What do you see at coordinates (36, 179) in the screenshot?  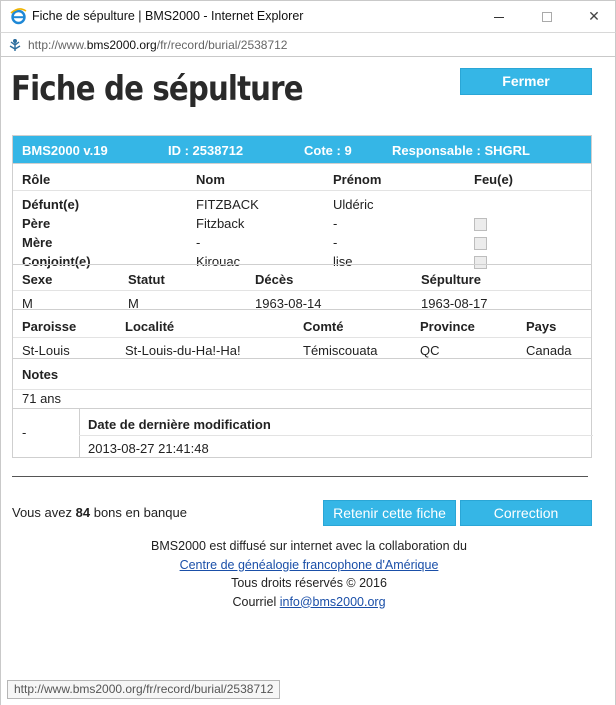 I see `col-header-role: Rôle` at bounding box center [36, 179].